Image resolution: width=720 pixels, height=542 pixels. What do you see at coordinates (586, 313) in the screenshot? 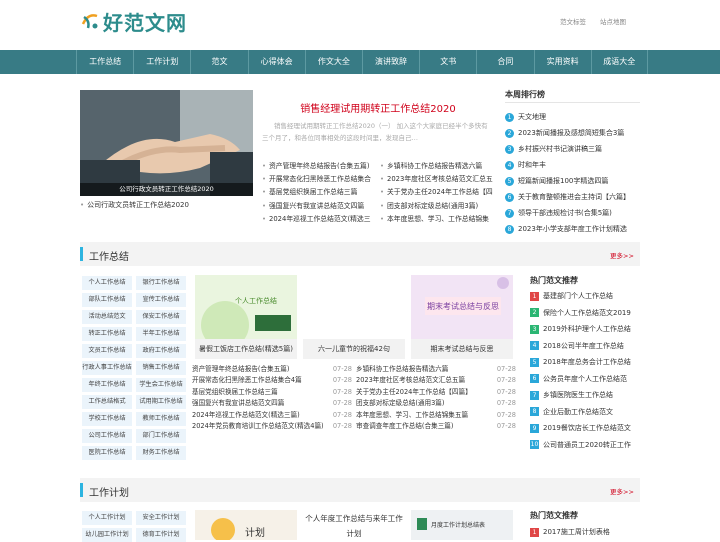
I see `hot-item: 2 保险个人工作总结范文2019` at bounding box center [586, 313].